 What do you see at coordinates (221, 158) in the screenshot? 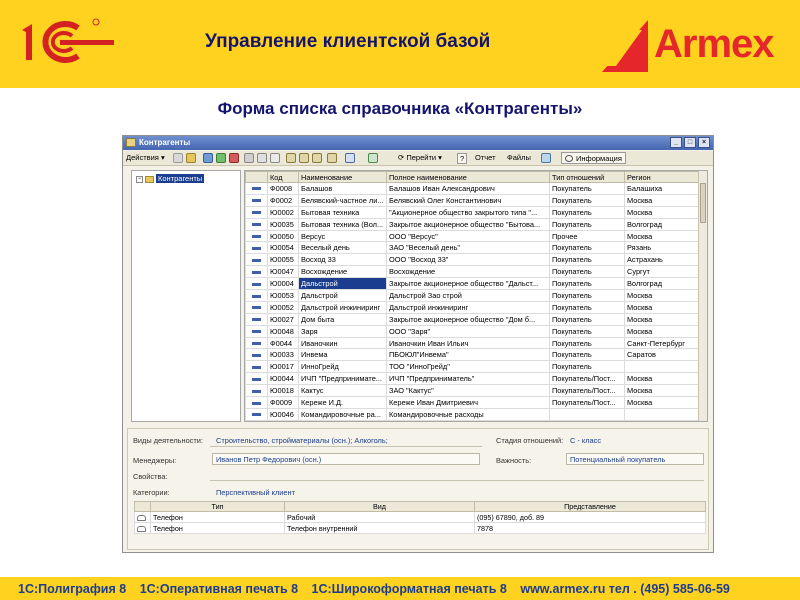
I see `edit-icon` at bounding box center [221, 158].